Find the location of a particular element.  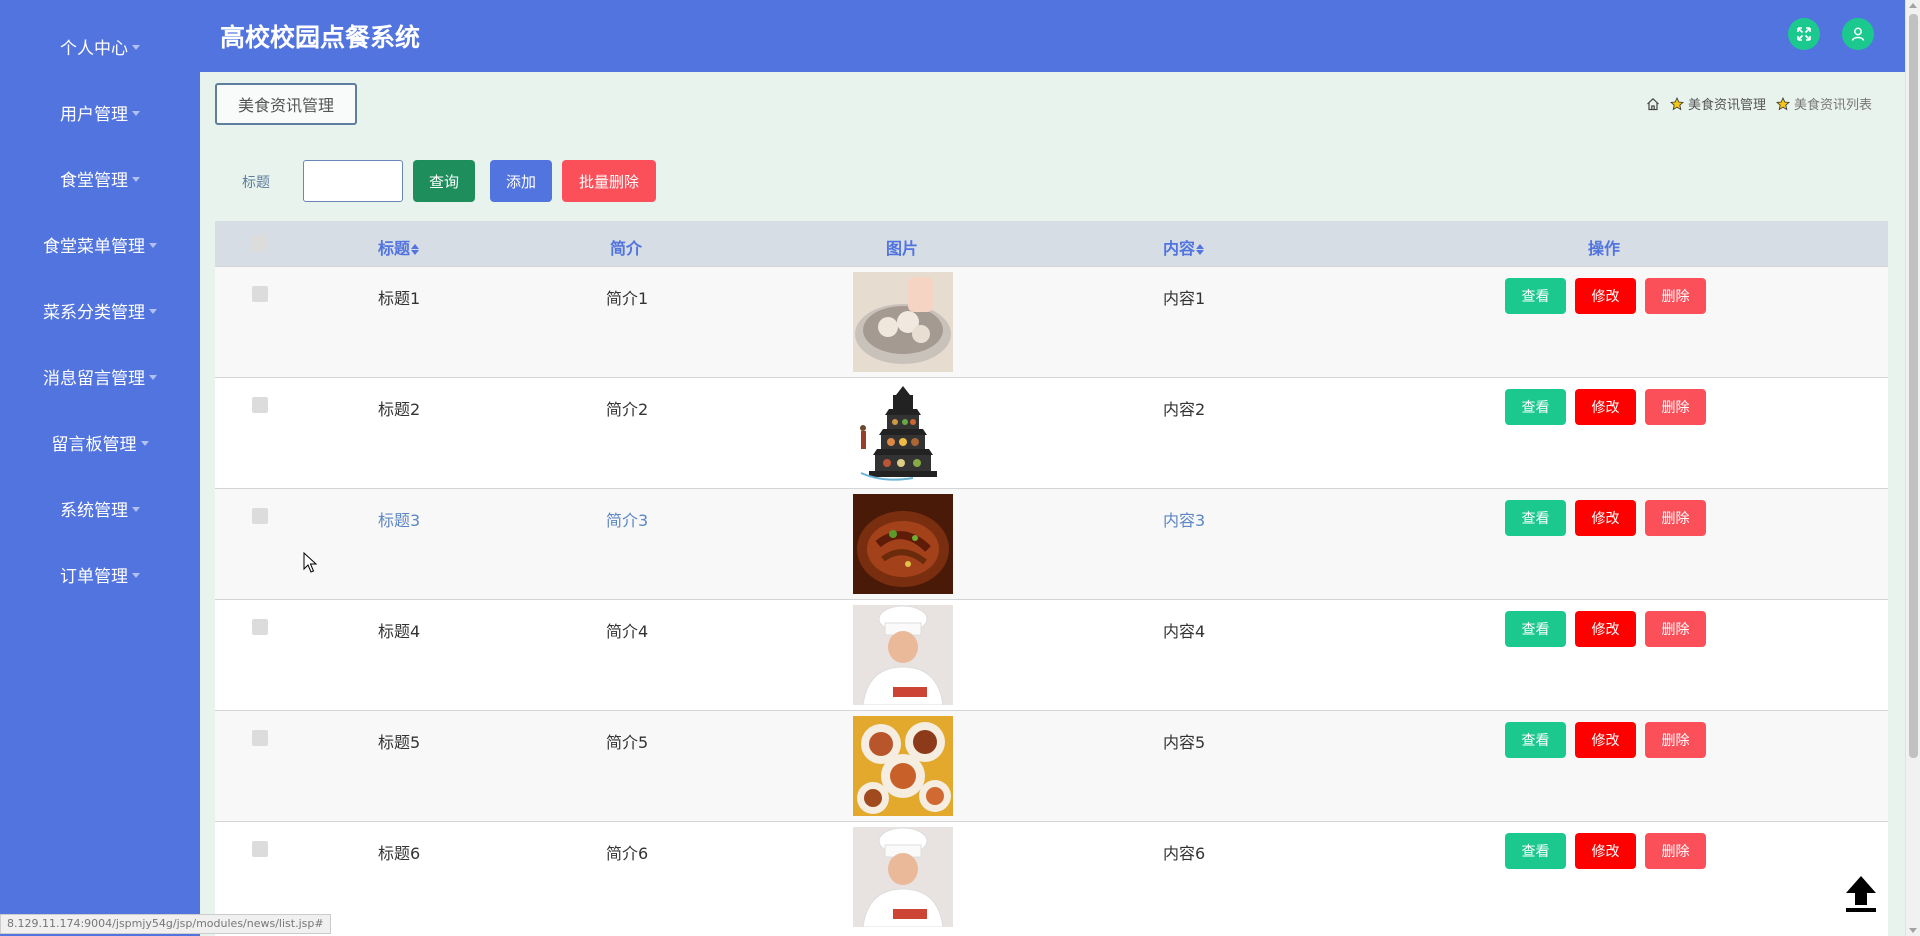

home-icon is located at coordinates (1653, 104).